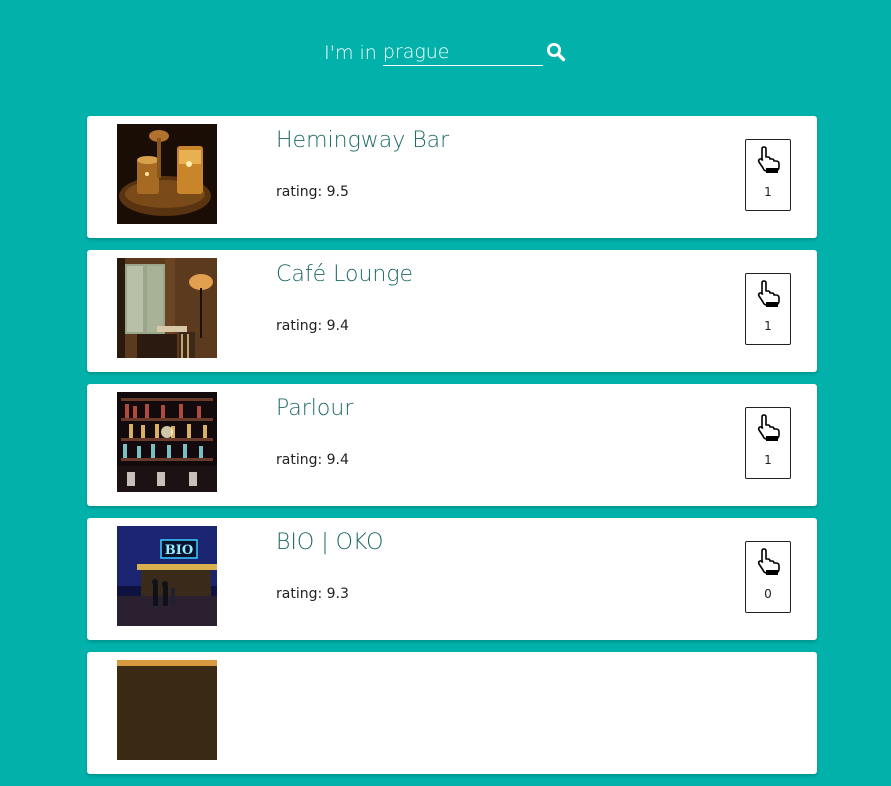 The image size is (891, 786). Describe the element at coordinates (167, 576) in the screenshot. I see `venue-photo: BIO` at that location.